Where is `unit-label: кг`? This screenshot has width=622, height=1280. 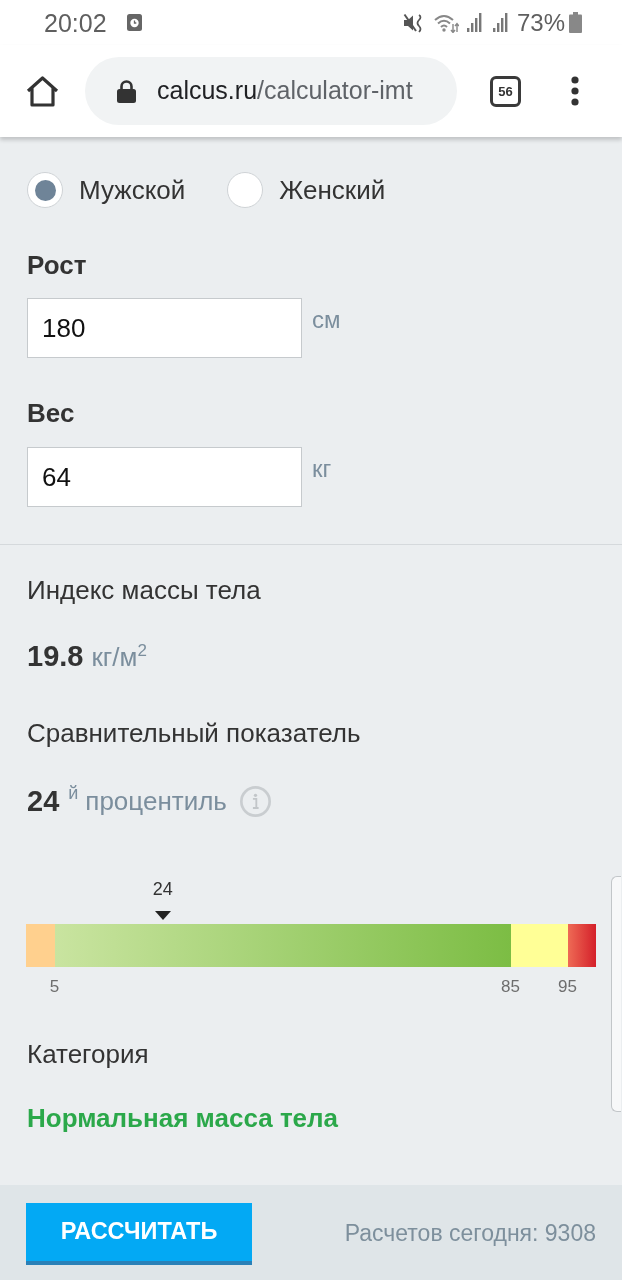 unit-label: кг is located at coordinates (322, 469).